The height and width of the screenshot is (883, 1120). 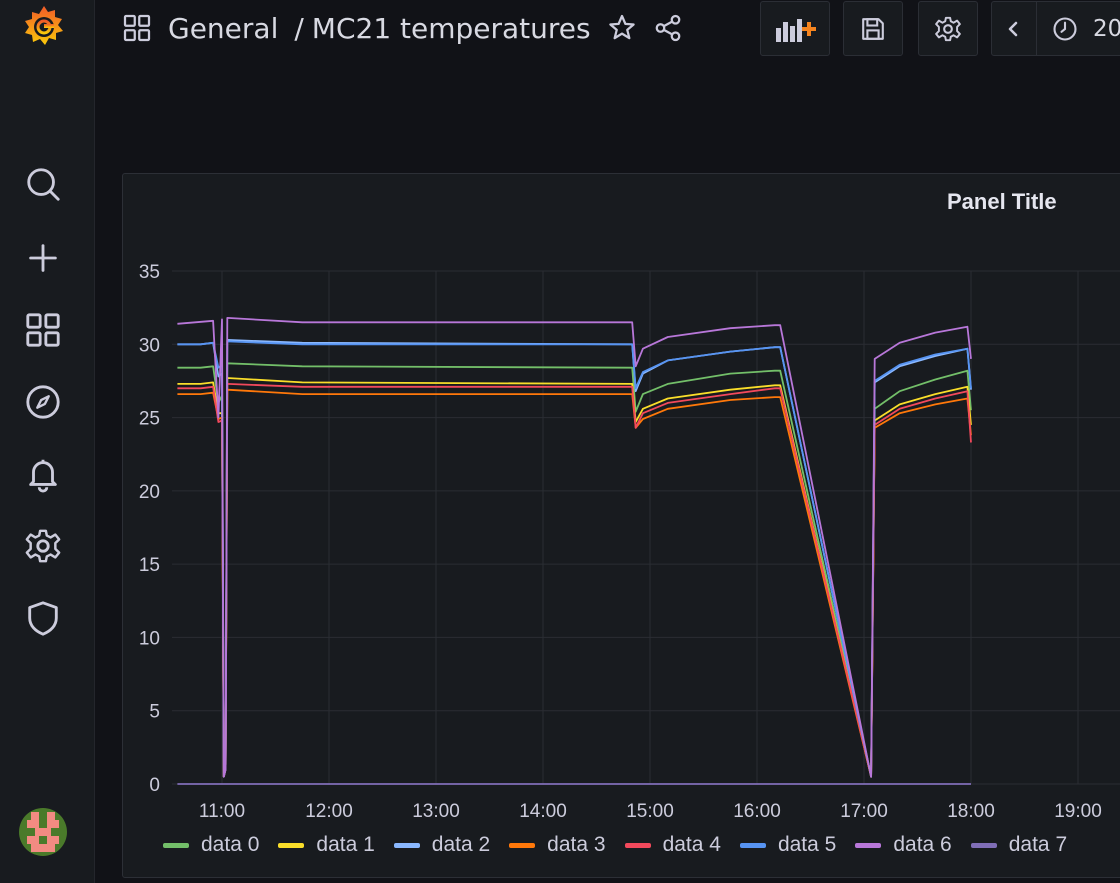 I want to click on y-tick-label: 0, so click(x=154, y=785).